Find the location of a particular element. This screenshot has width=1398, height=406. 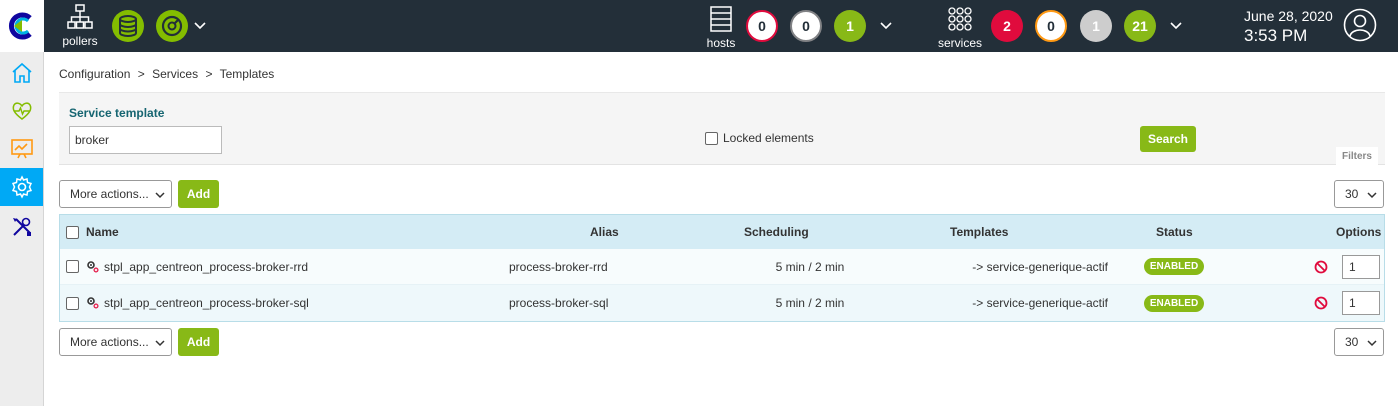

user-icon is located at coordinates (1360, 25).